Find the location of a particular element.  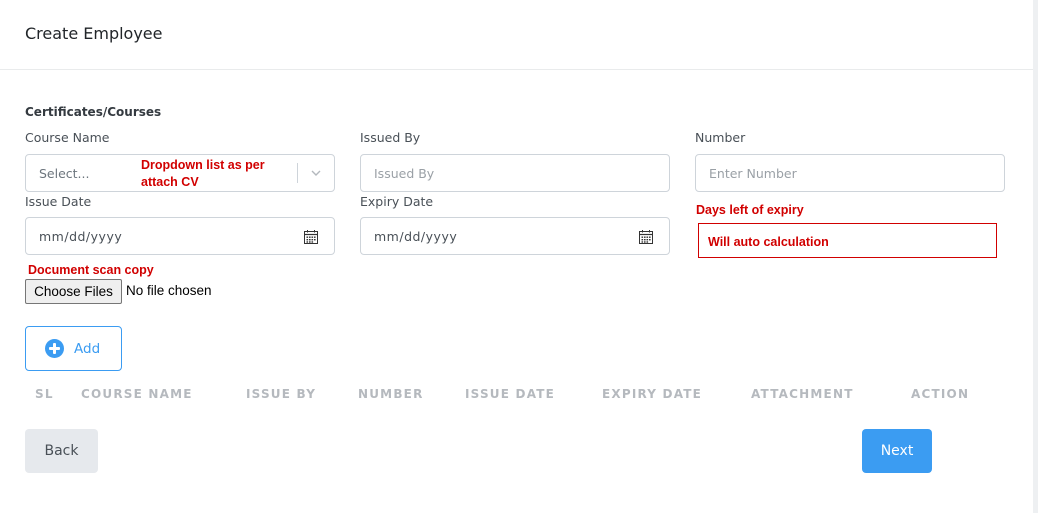

add-button: Add is located at coordinates (73, 348).